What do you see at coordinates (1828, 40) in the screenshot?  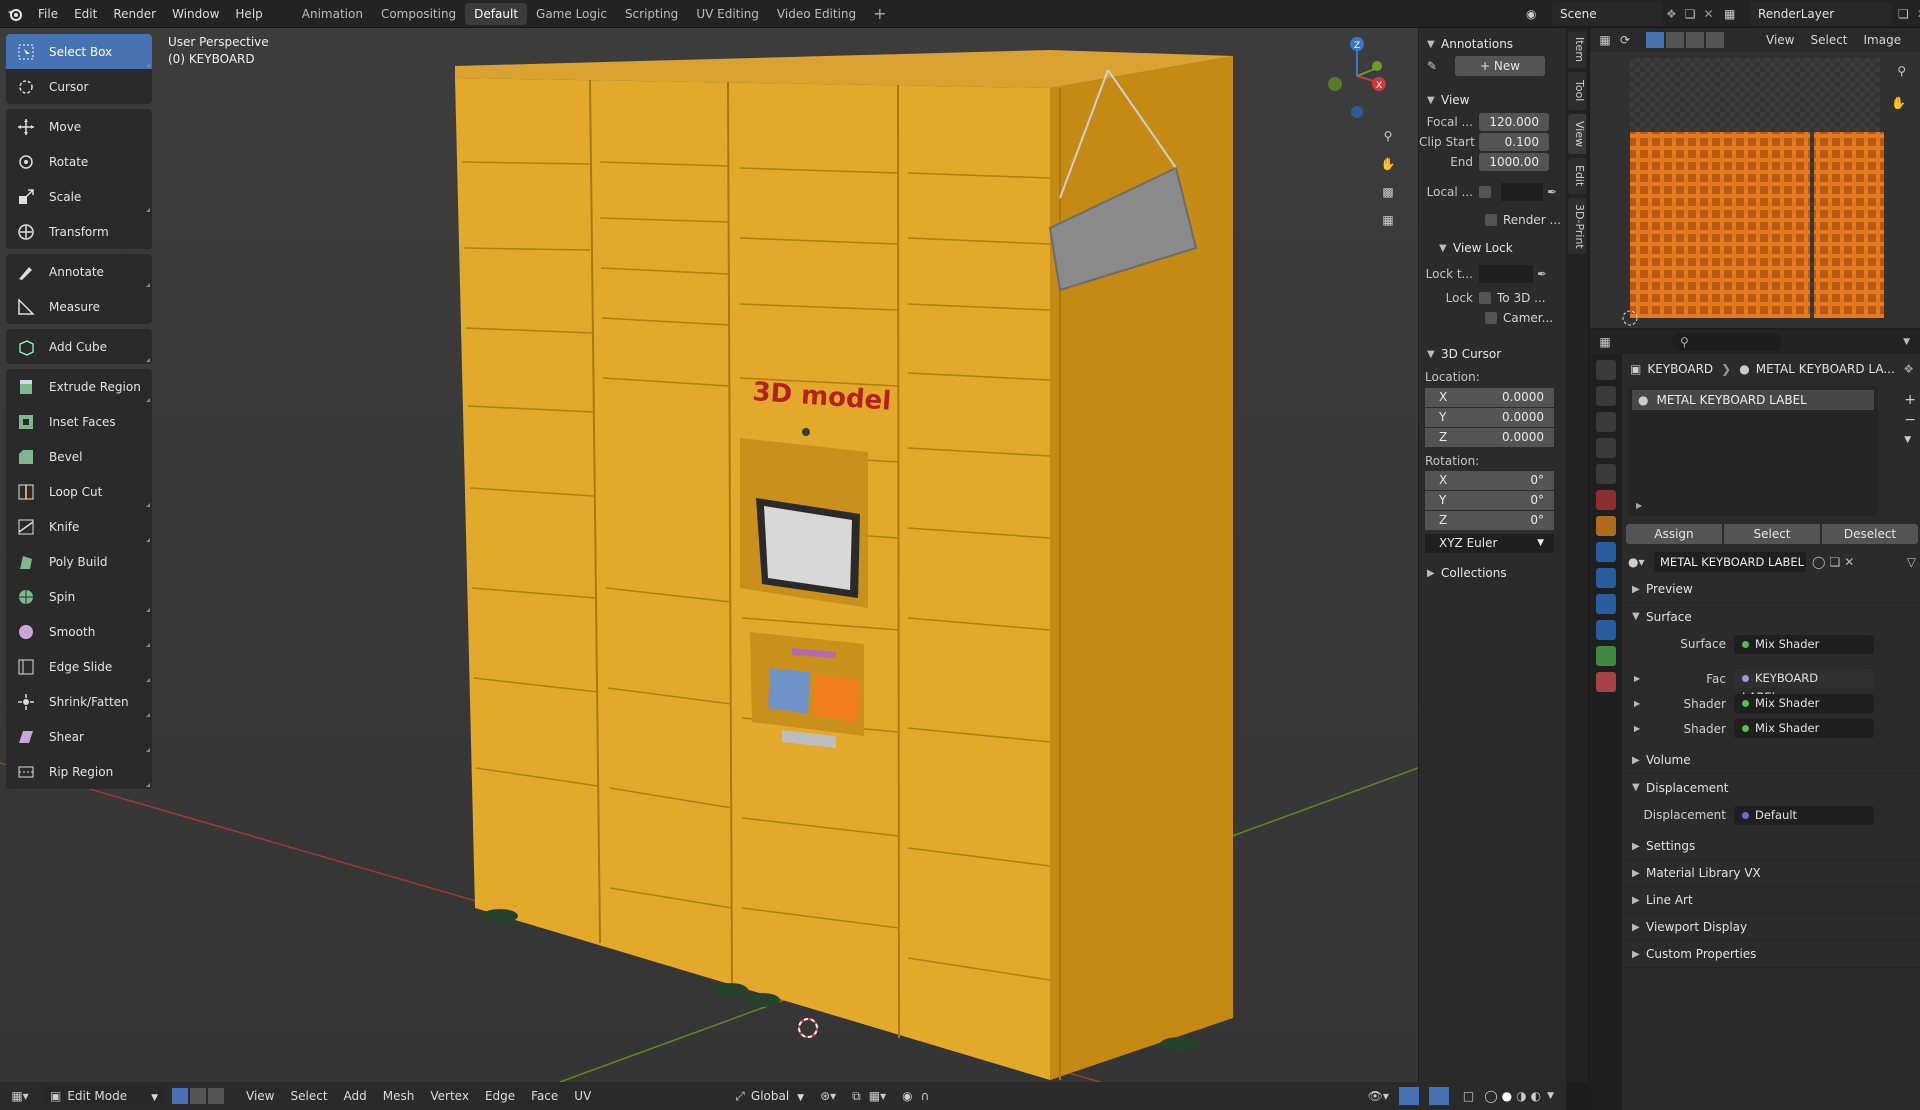 I see `uv-select-menu: Select` at bounding box center [1828, 40].